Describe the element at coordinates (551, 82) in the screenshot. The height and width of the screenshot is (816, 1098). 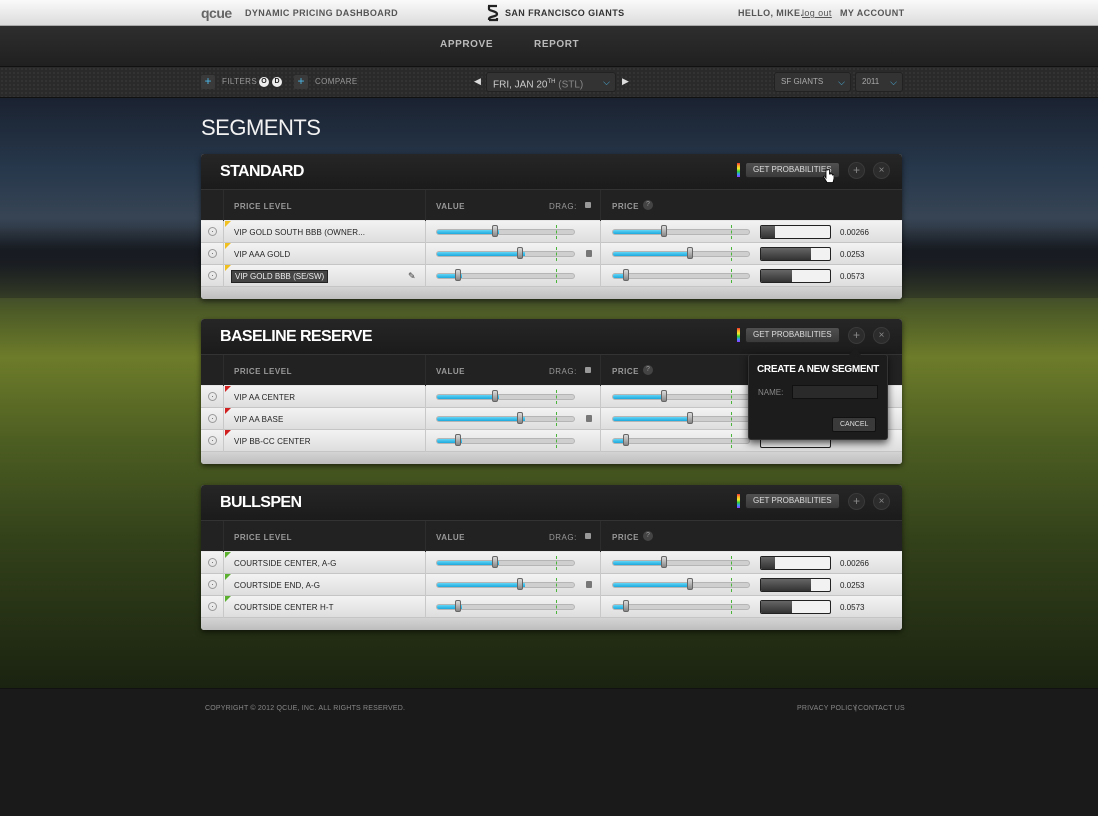
I see `date-select: FRI, JAN 20TH (STL) ⌵` at that location.